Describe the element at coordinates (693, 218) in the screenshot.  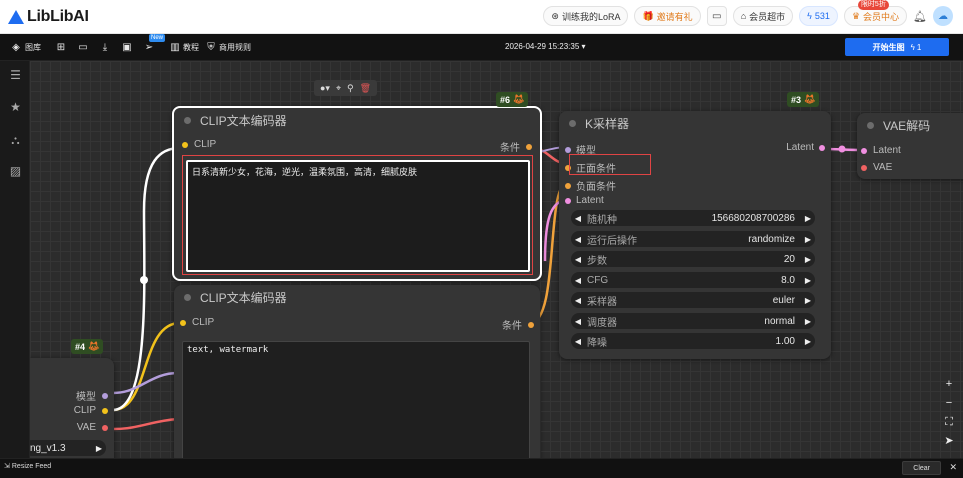
I see `seed-widget: ◀ 随机种 156680208700286 ▶` at that location.